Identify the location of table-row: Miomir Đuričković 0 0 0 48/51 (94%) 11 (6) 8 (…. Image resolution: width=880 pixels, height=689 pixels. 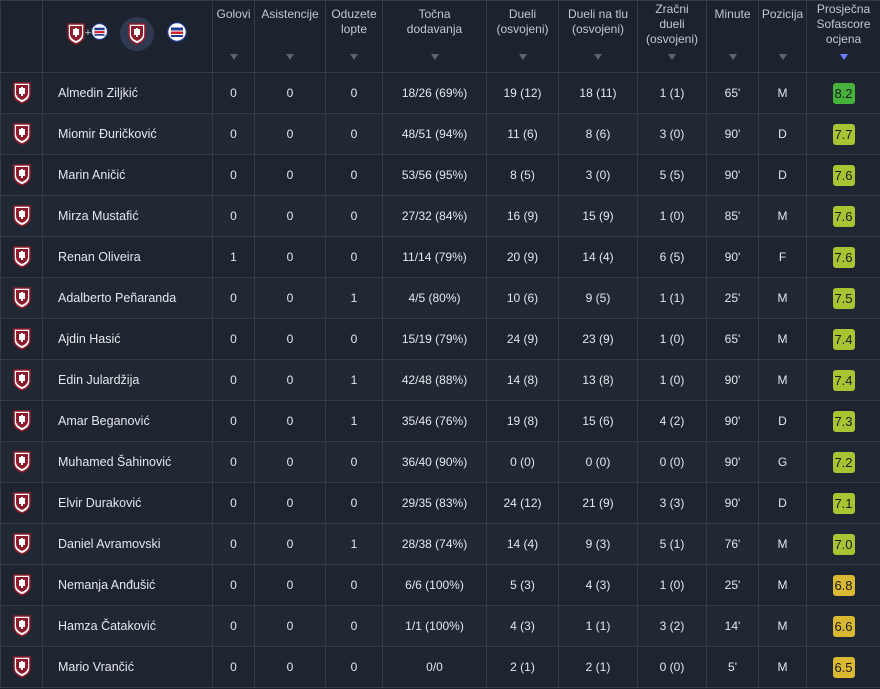
(440, 134).